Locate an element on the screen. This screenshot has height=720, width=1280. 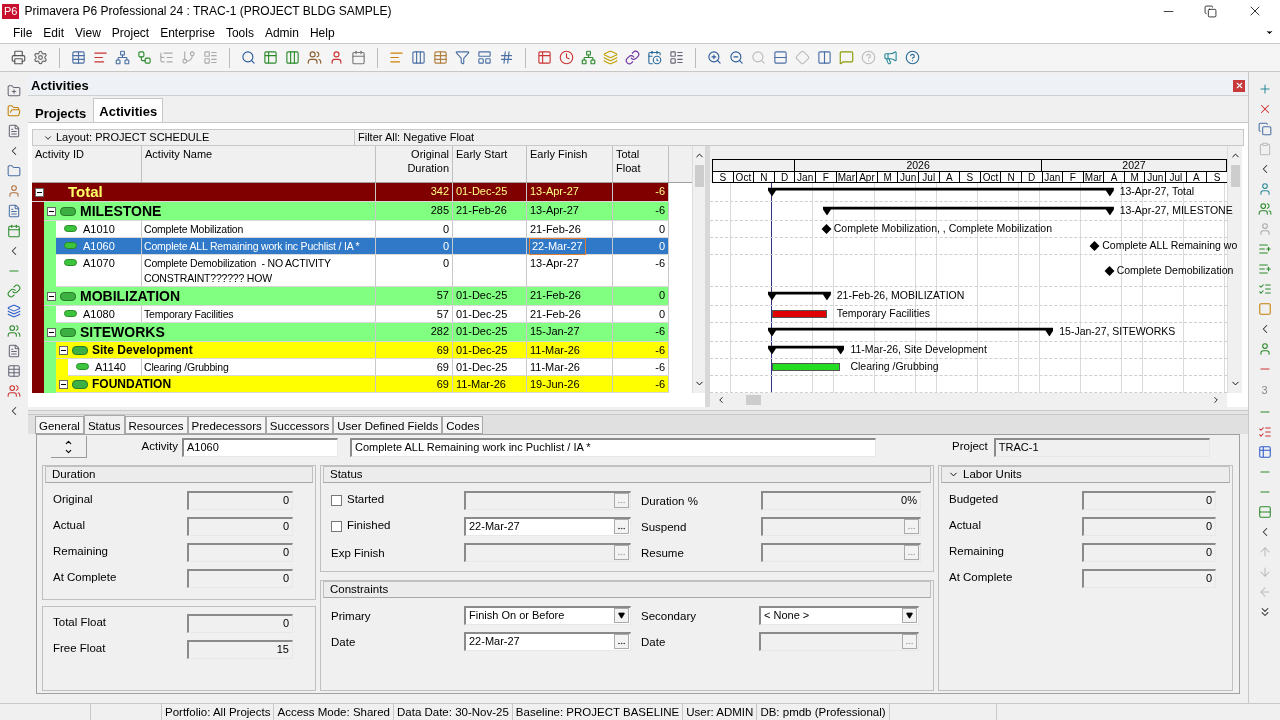
folder-icon is located at coordinates (14, 111).